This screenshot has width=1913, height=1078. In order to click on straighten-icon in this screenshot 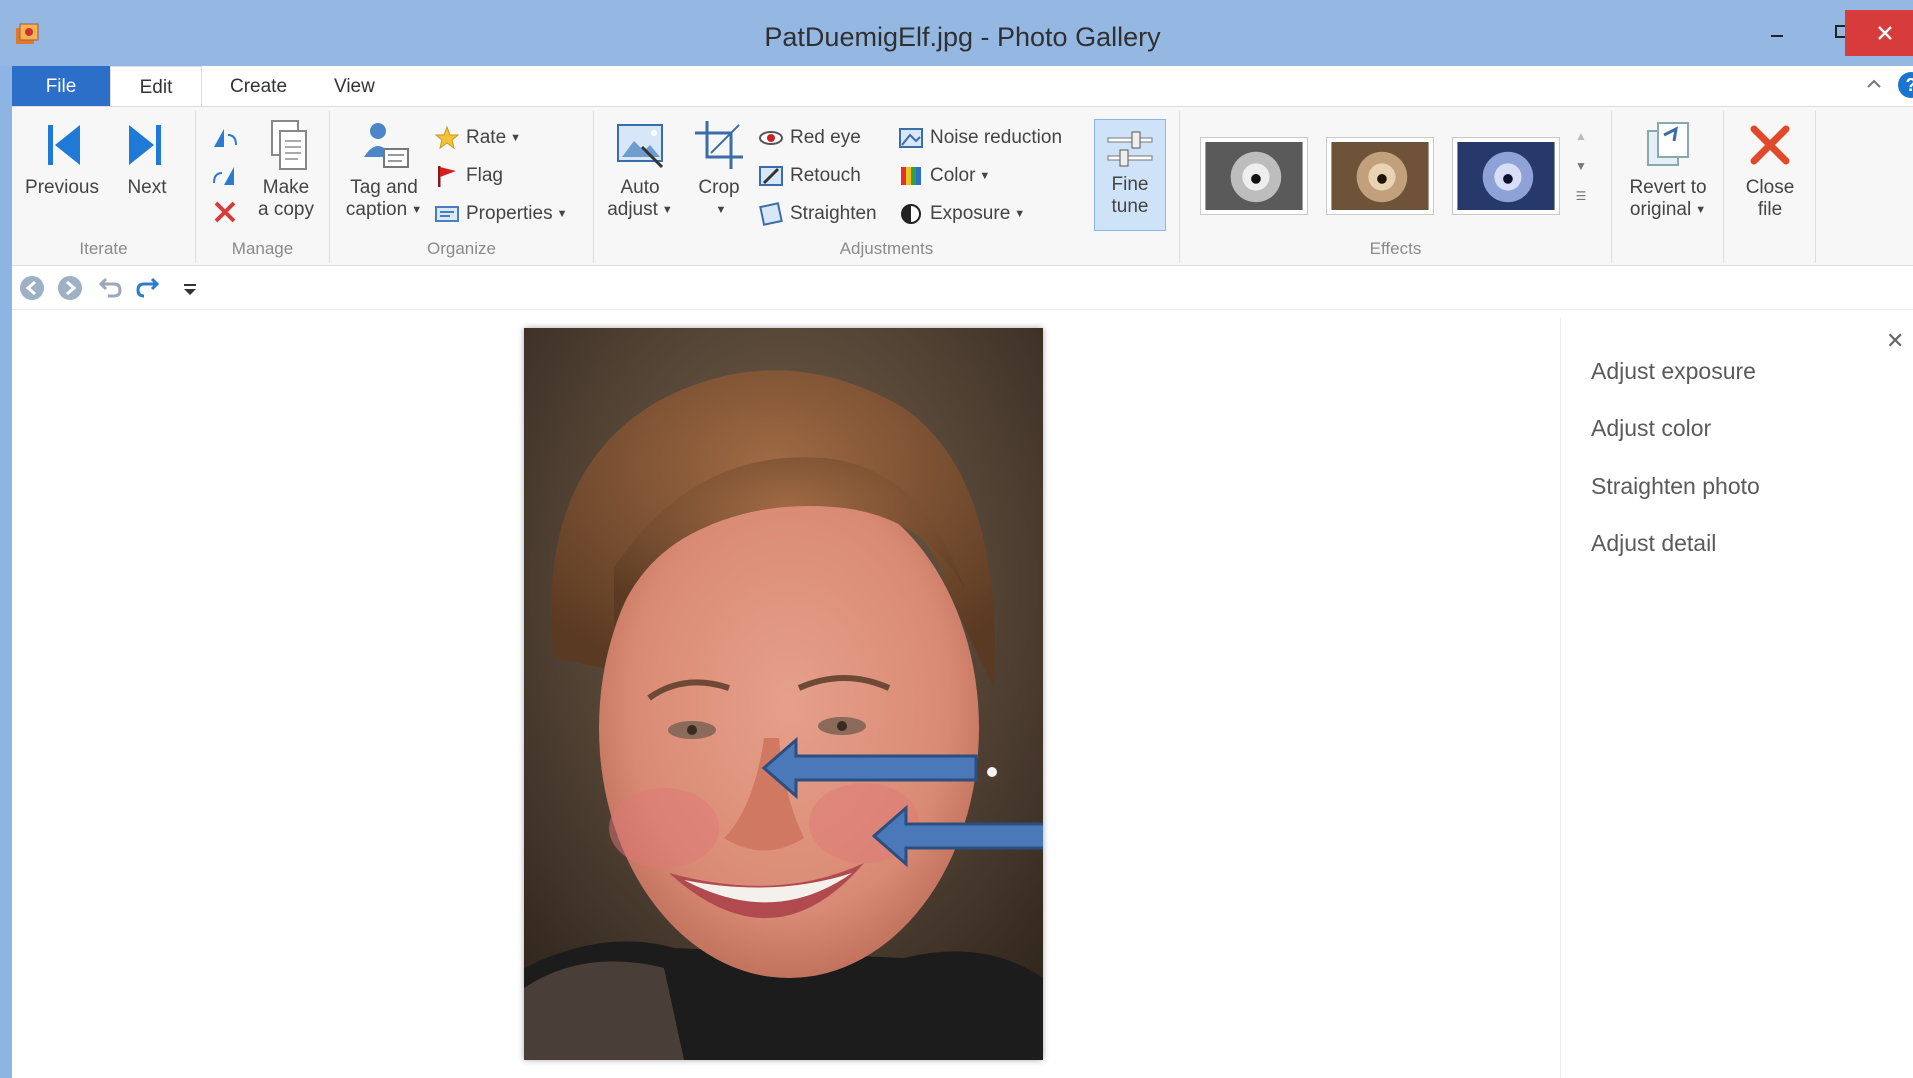, I will do `click(771, 214)`.